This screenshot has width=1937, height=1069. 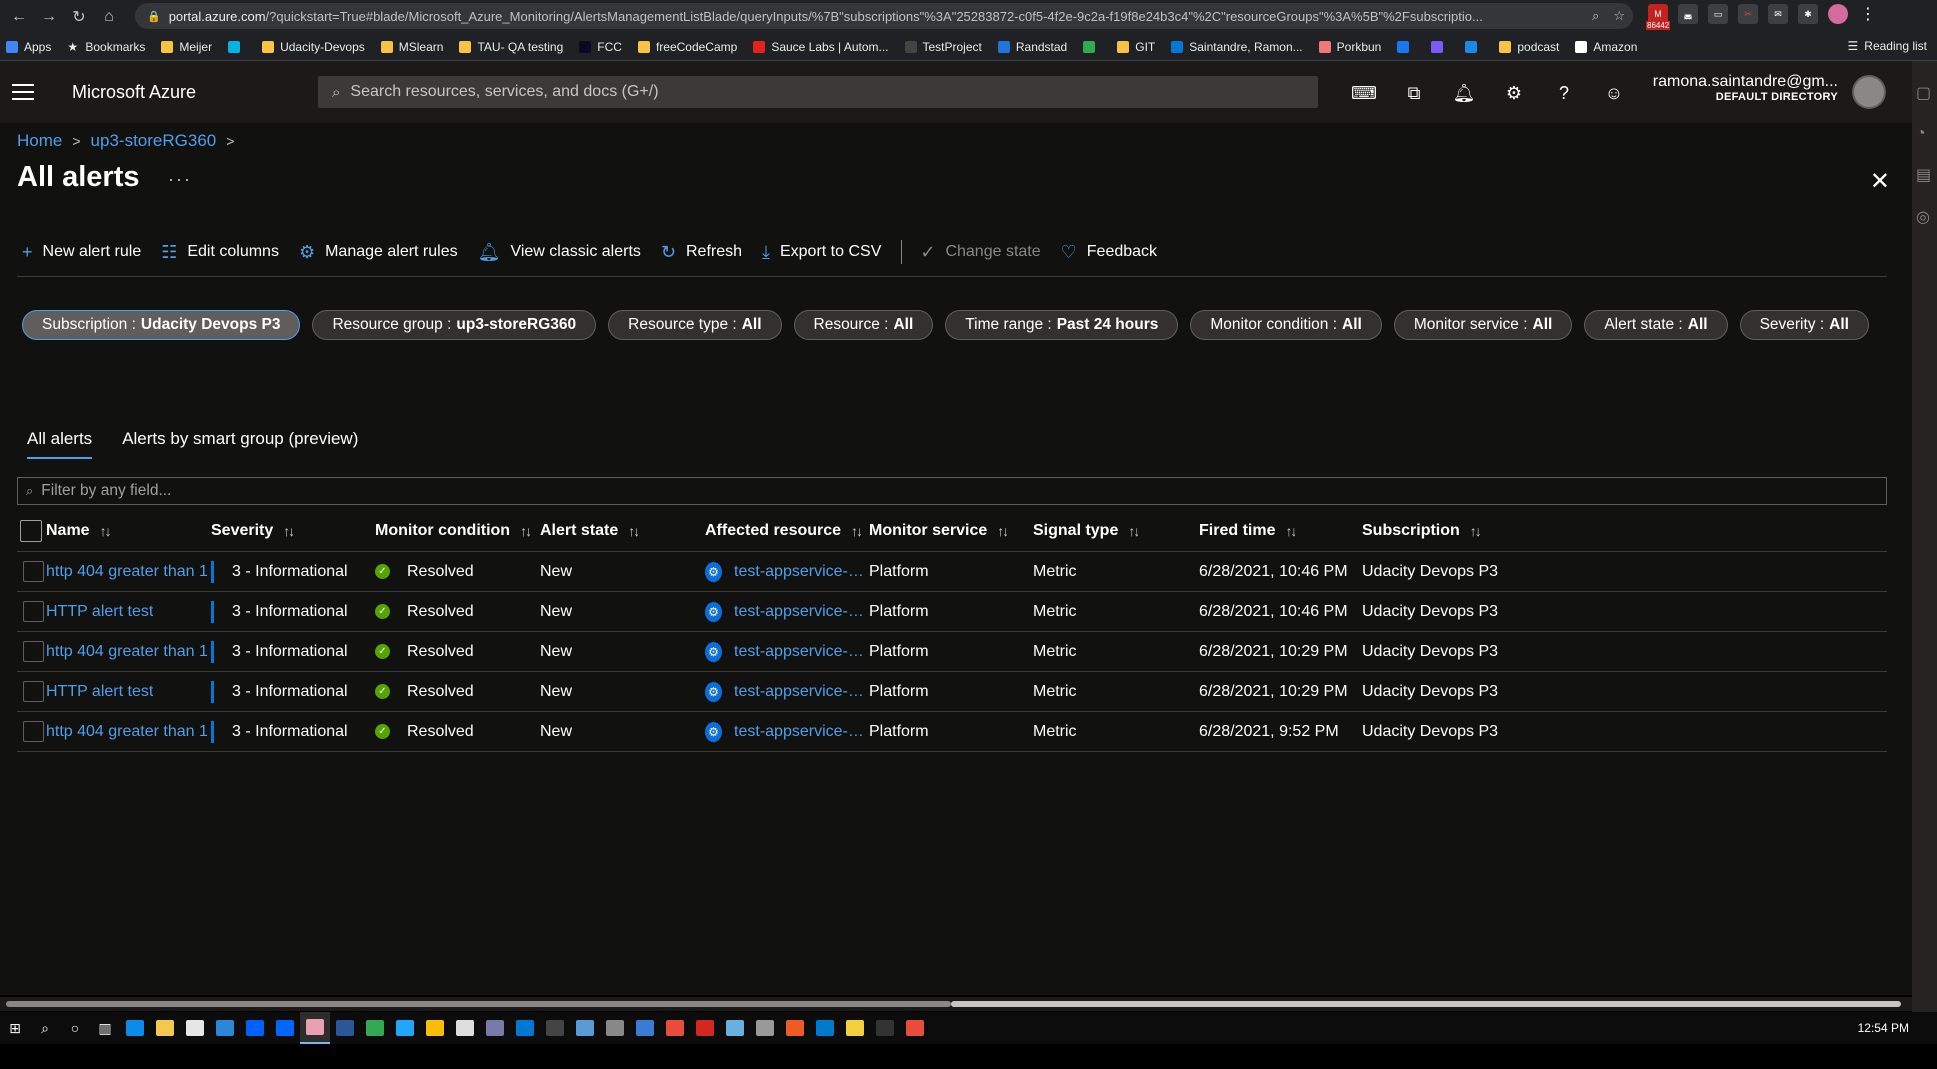 I want to click on cloud-shell-icon: ⌨, so click(x=1364, y=93).